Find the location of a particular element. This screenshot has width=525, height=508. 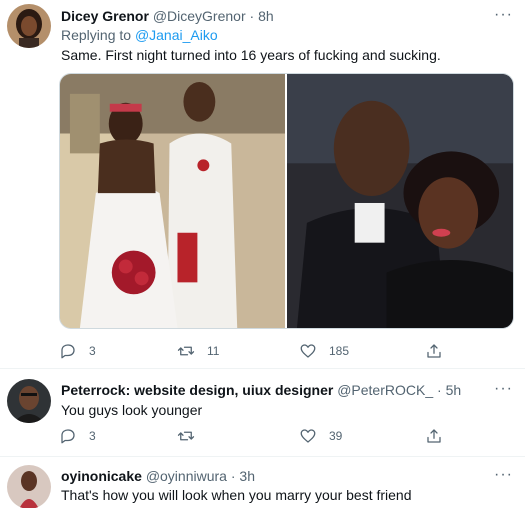

tweet-header: Dicey Grenor @DiceyGrenor · 8h is located at coordinates (167, 16).